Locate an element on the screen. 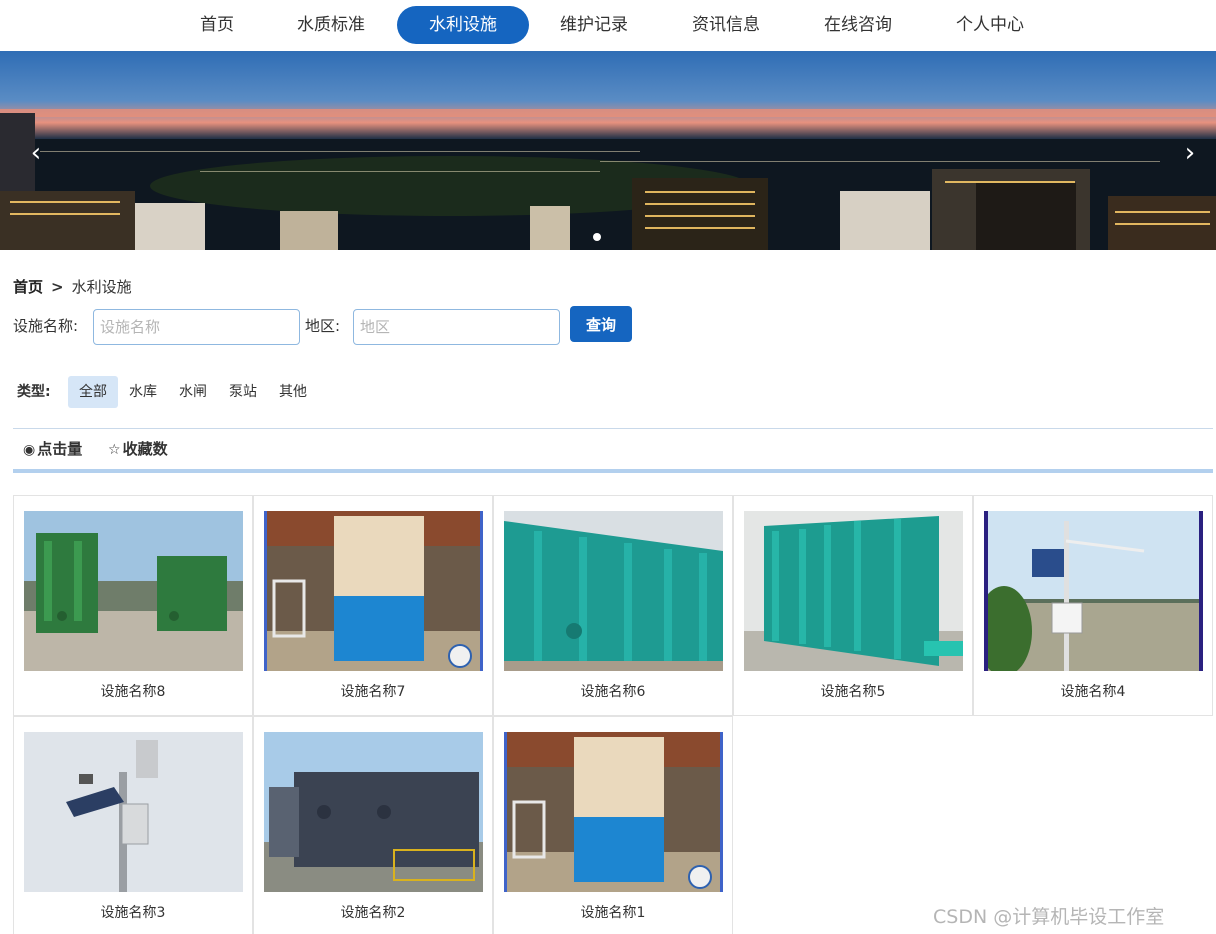 The image size is (1216, 934). type-option-all: 全部 is located at coordinates (93, 392).